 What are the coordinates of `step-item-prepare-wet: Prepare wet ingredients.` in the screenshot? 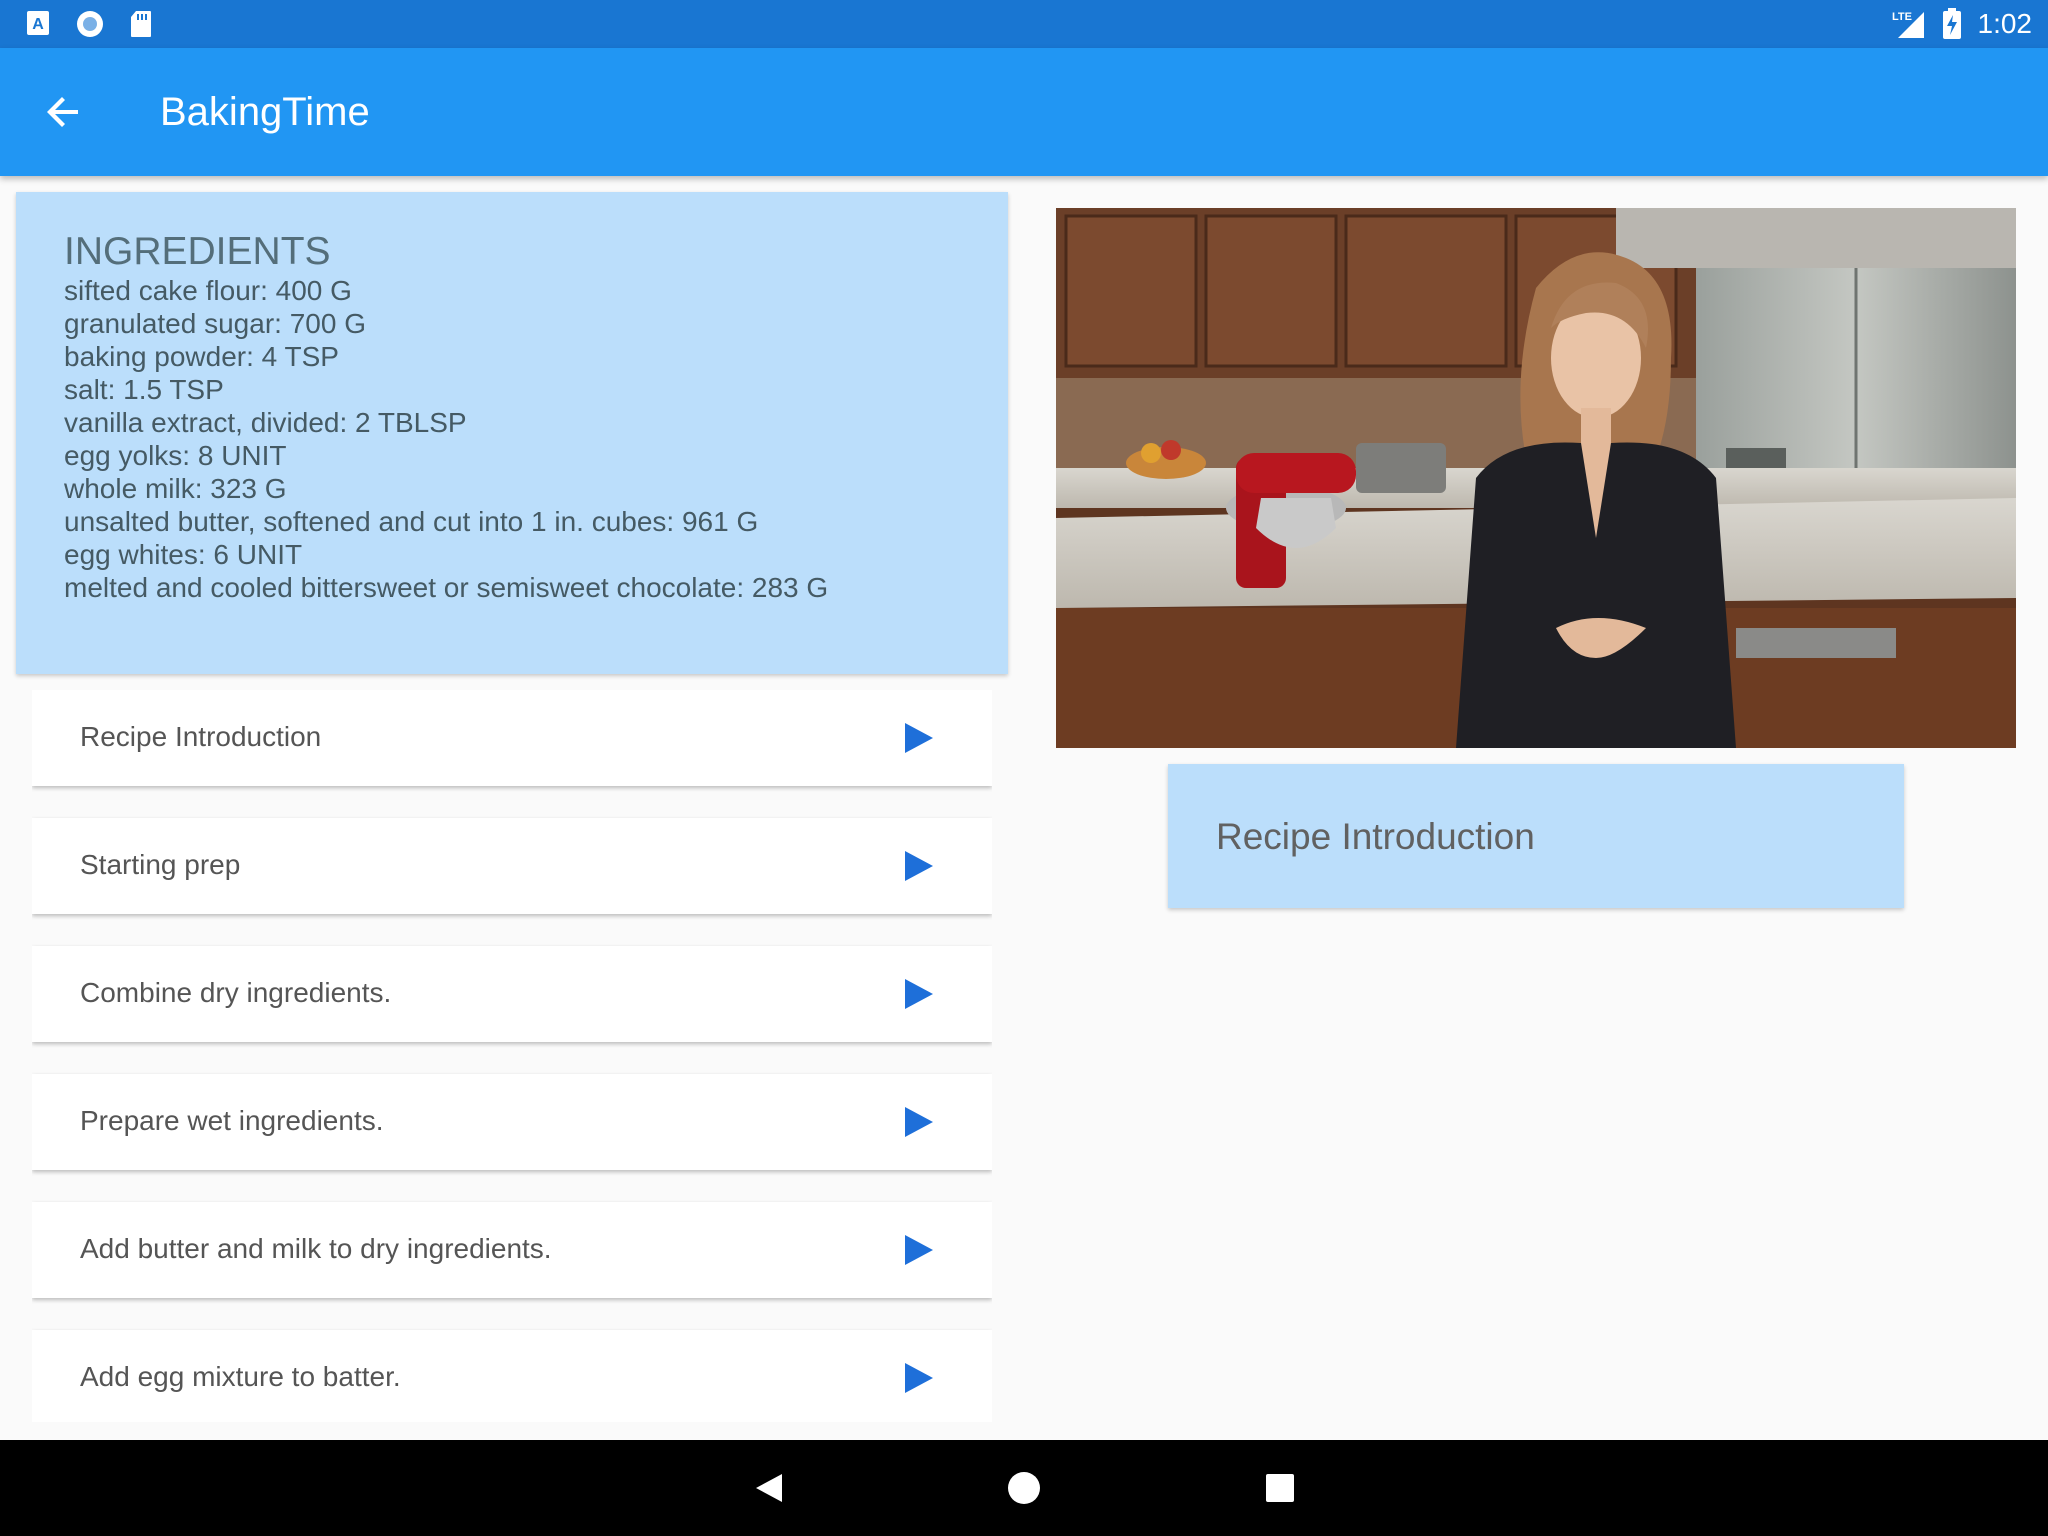 It's located at (512, 1122).